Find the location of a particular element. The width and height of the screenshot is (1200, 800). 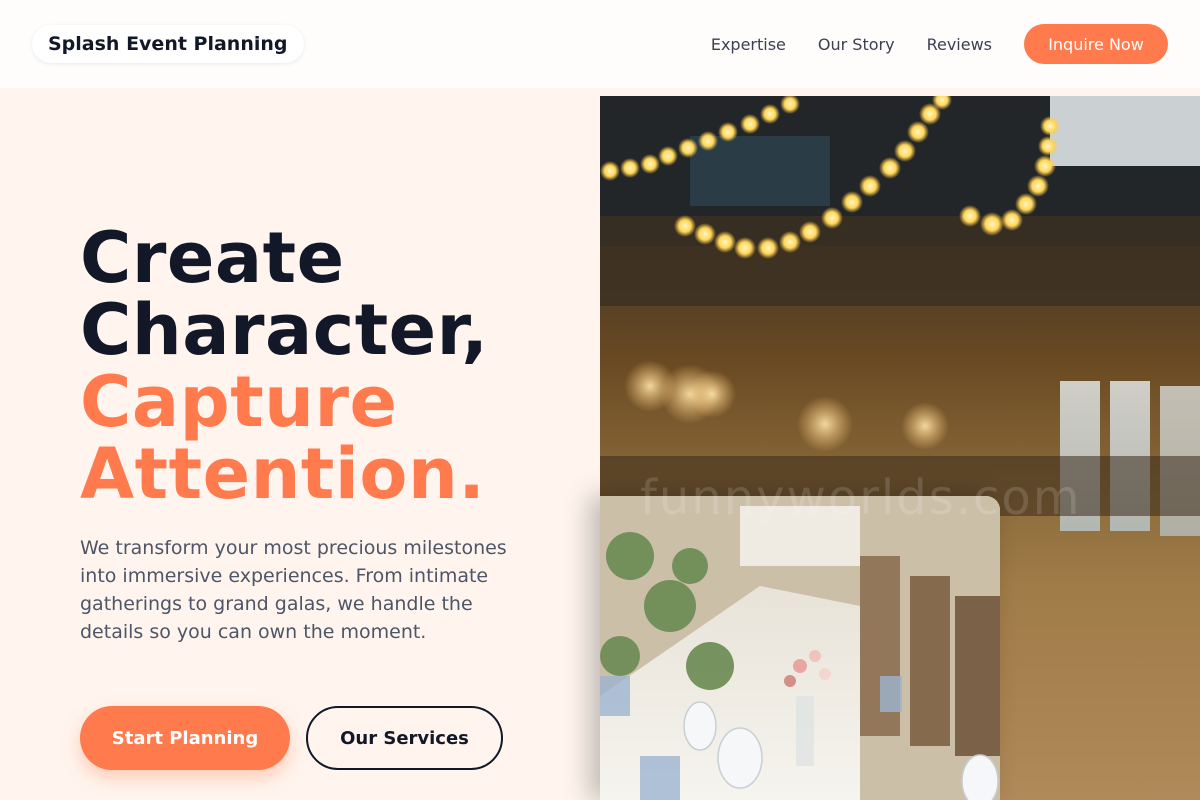

nav-link-expertise: Expertise is located at coordinates (748, 44).